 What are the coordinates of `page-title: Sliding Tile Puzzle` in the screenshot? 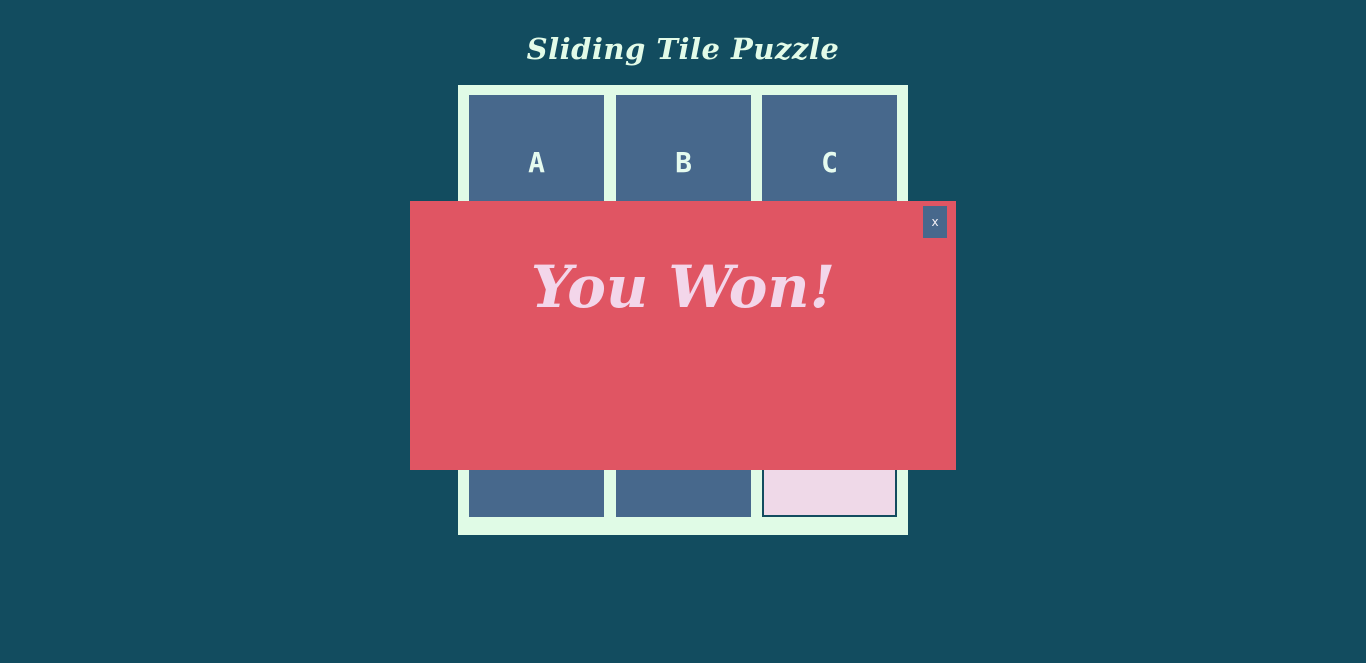 It's located at (683, 49).